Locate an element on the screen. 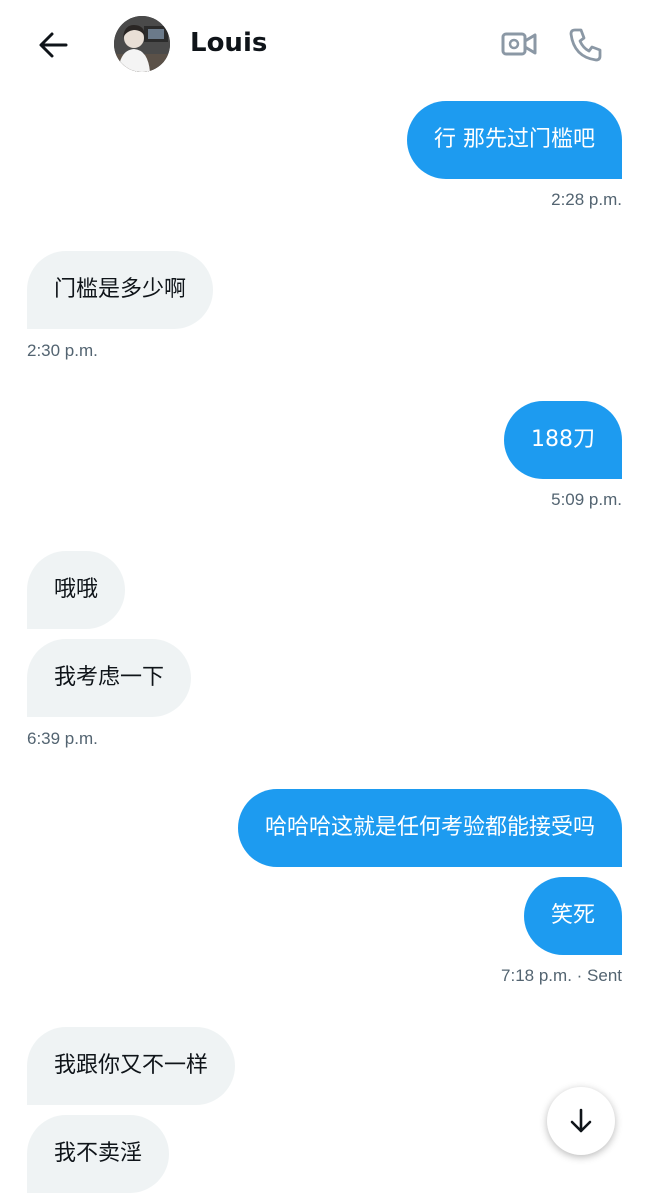 The height and width of the screenshot is (1200, 649). message-bubble-outgoing: 行 那先过门槛吧 is located at coordinates (514, 140).